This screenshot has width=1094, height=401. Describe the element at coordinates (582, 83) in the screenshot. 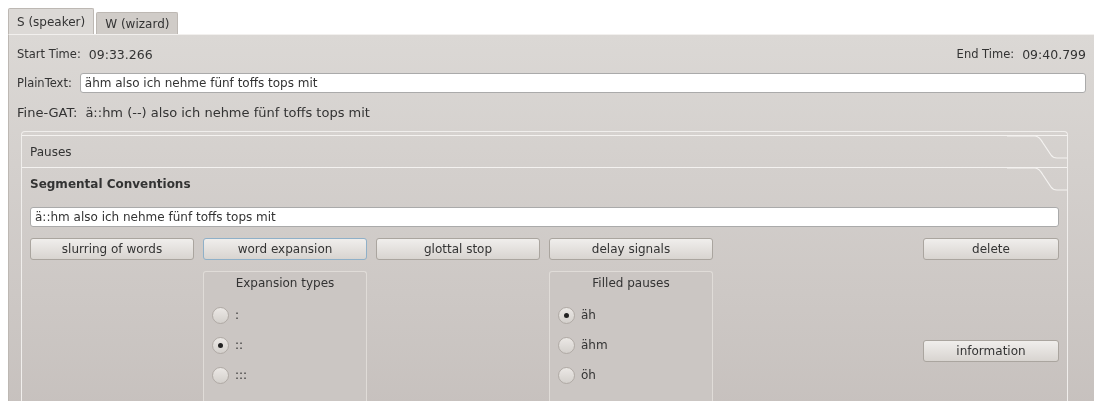

I see `plaintext-field: ähm also ich nehme fünf toffs tops mit` at that location.